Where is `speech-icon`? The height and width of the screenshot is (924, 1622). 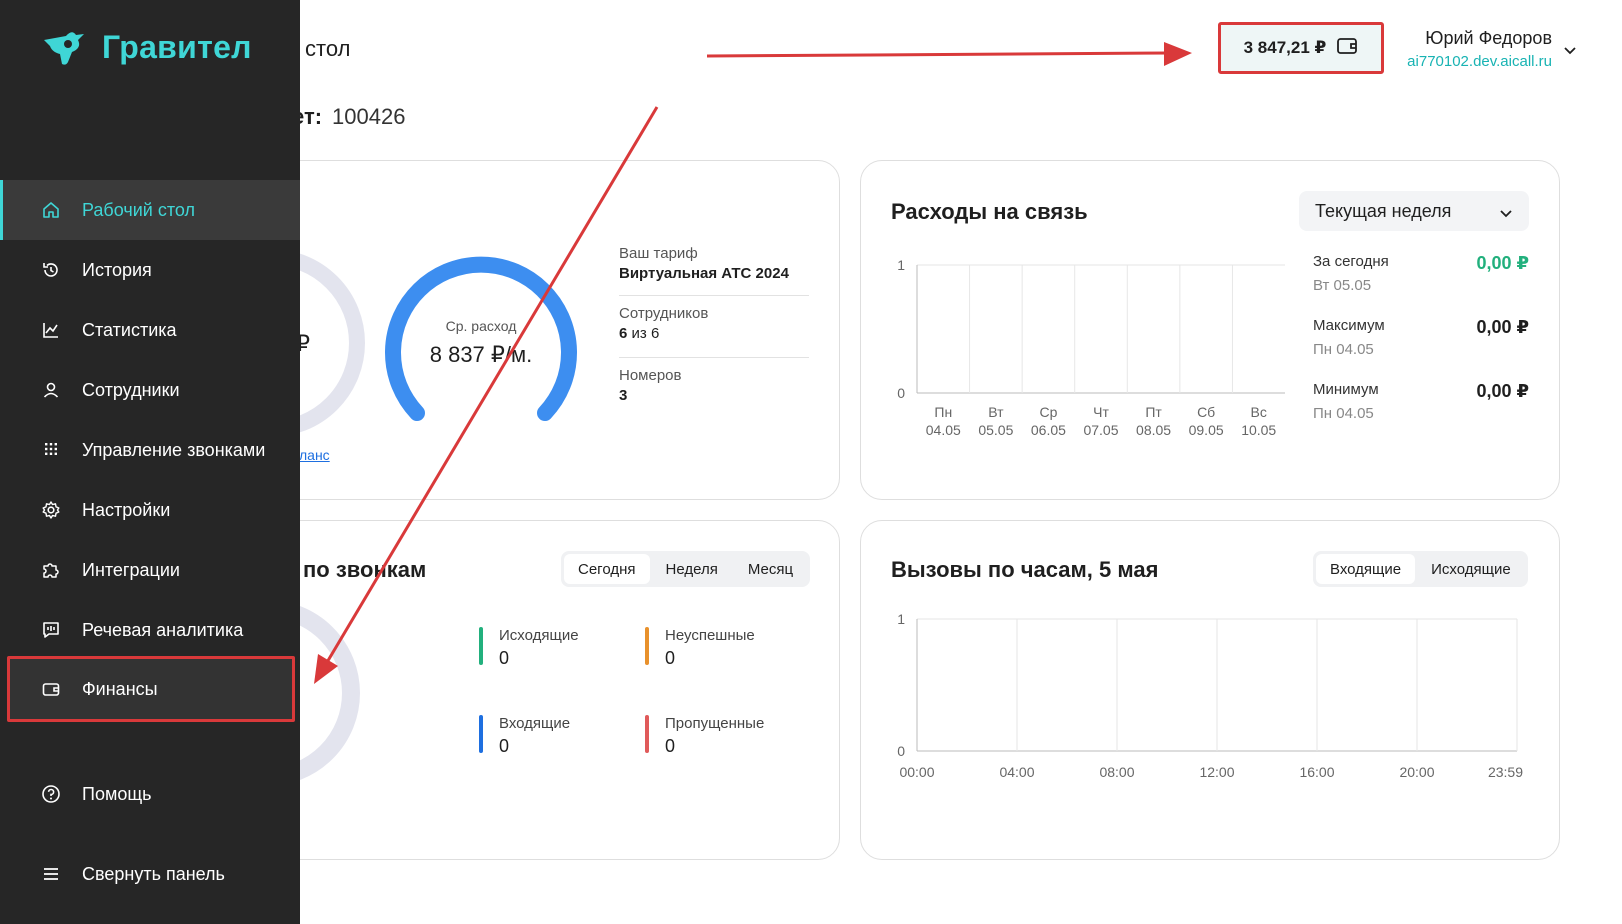
speech-icon is located at coordinates (51, 630).